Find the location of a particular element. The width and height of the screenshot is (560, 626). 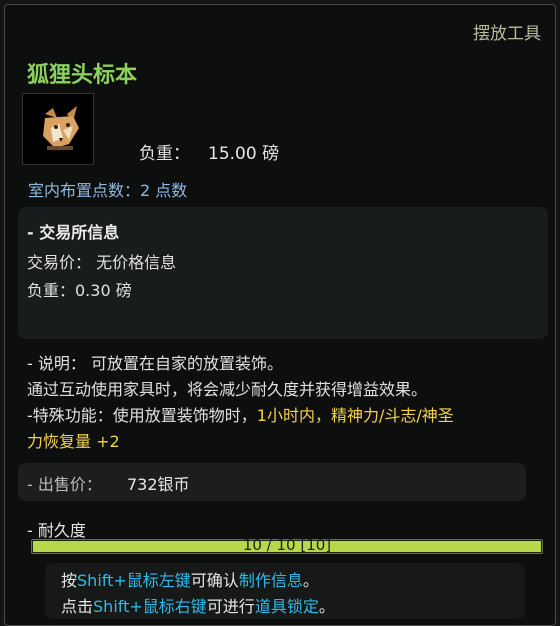

durability-bar: 10 / 10 [10] is located at coordinates (287, 545).